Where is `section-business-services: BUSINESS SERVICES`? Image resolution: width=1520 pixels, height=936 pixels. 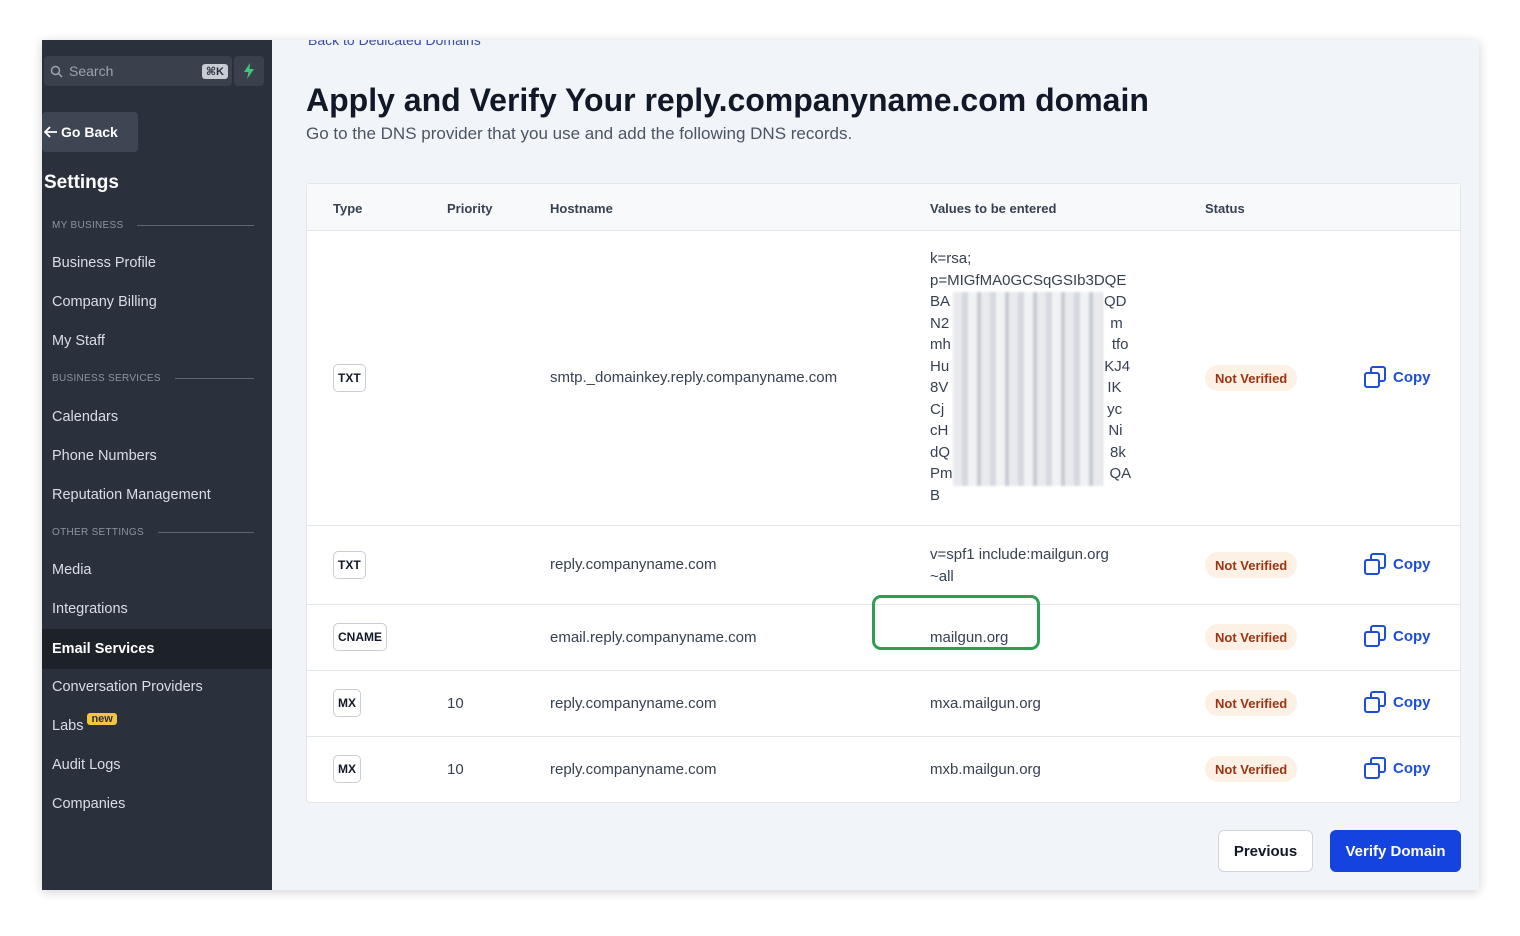
section-business-services: BUSINESS SERVICES is located at coordinates (153, 378).